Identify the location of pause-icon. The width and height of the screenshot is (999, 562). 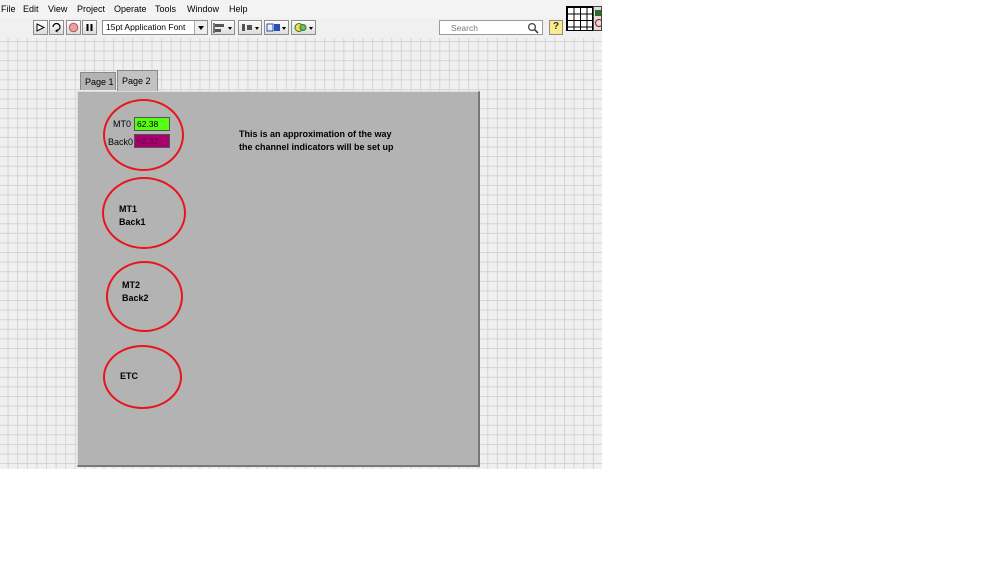
(89, 27).